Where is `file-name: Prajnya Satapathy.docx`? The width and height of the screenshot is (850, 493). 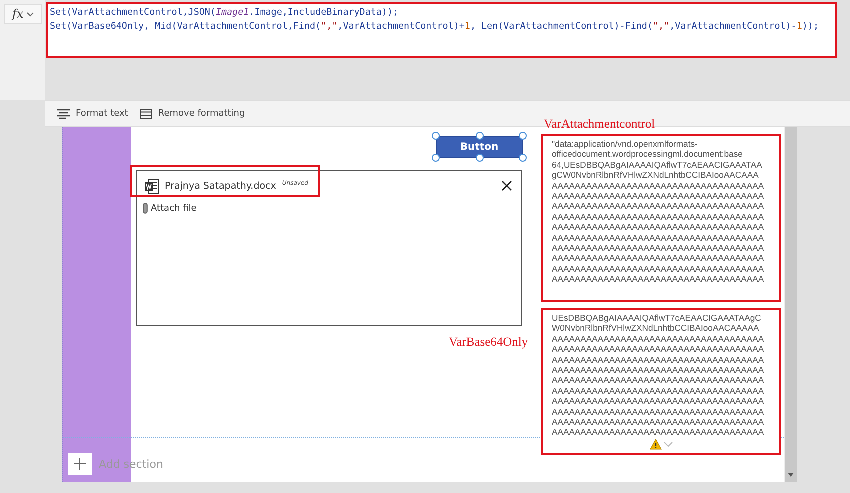 file-name: Prajnya Satapathy.docx is located at coordinates (220, 186).